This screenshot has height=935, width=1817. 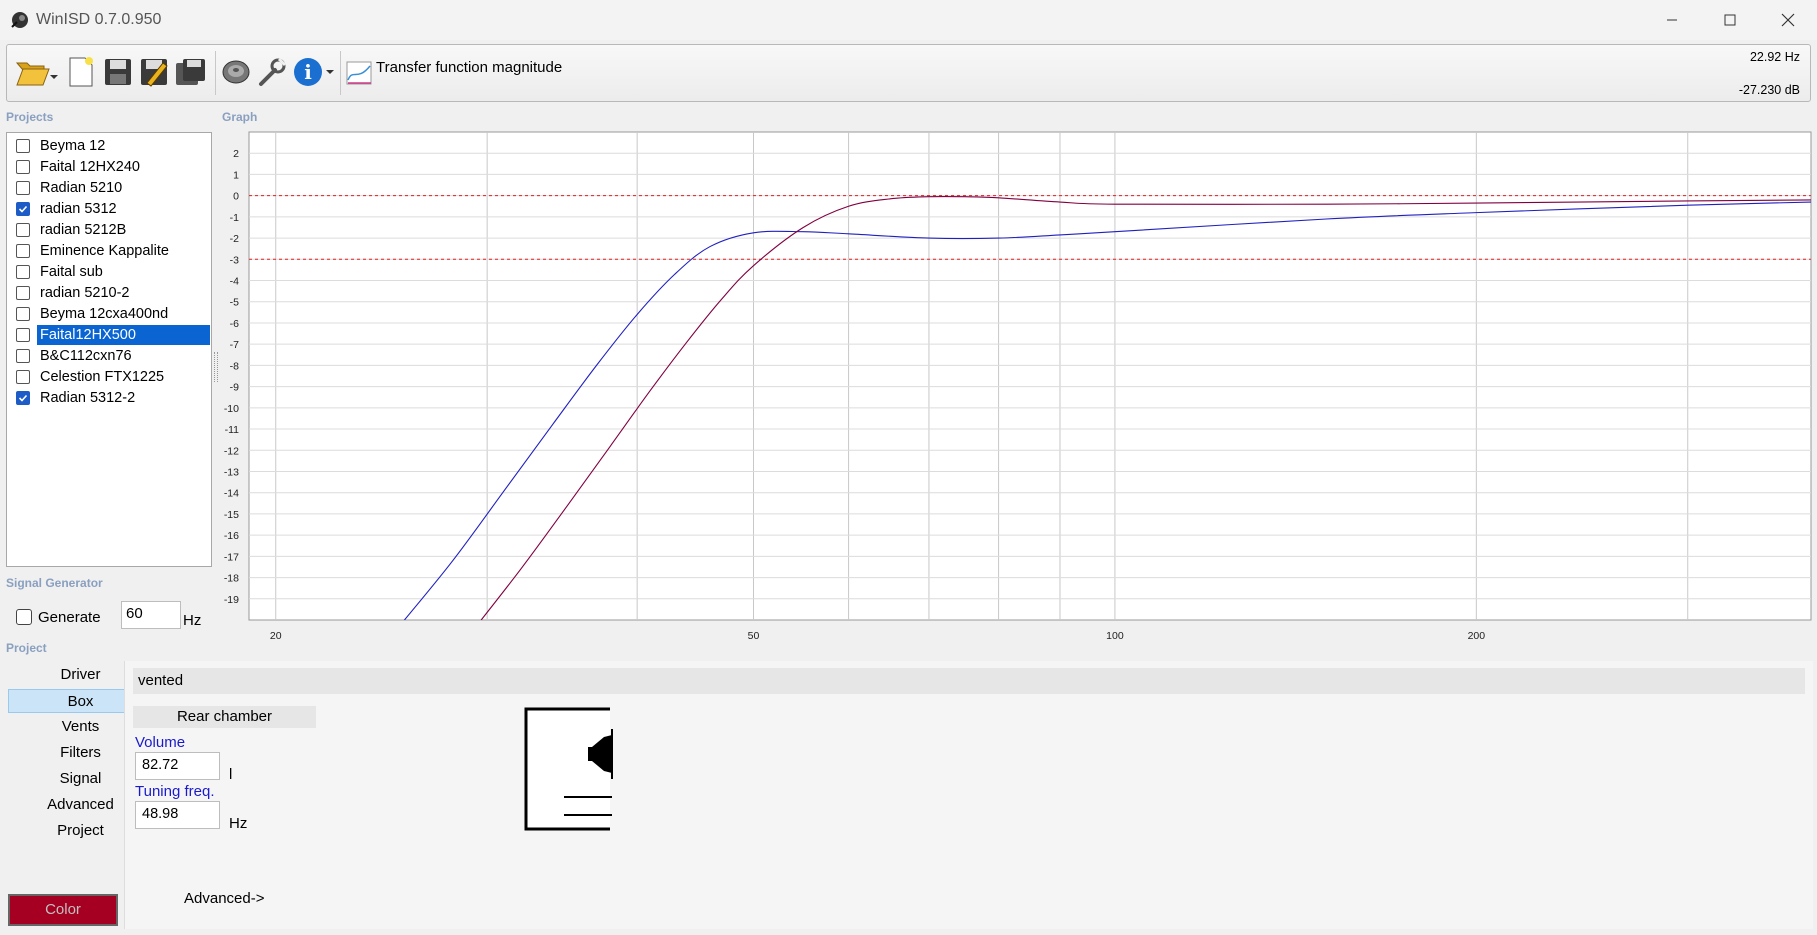 I want to click on project-label: Faital sub, so click(x=71, y=272).